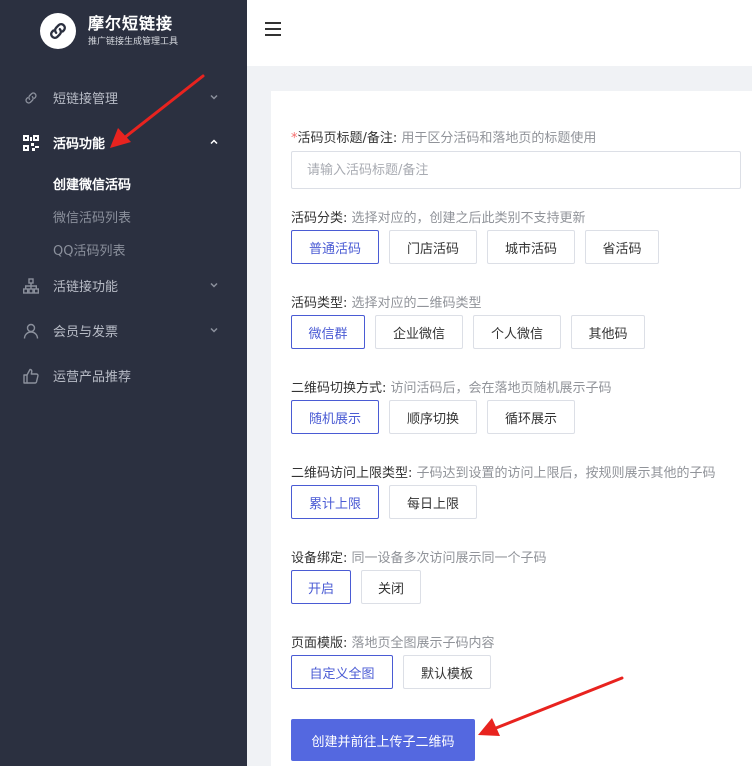  What do you see at coordinates (31, 98) in the screenshot?
I see `link-icon` at bounding box center [31, 98].